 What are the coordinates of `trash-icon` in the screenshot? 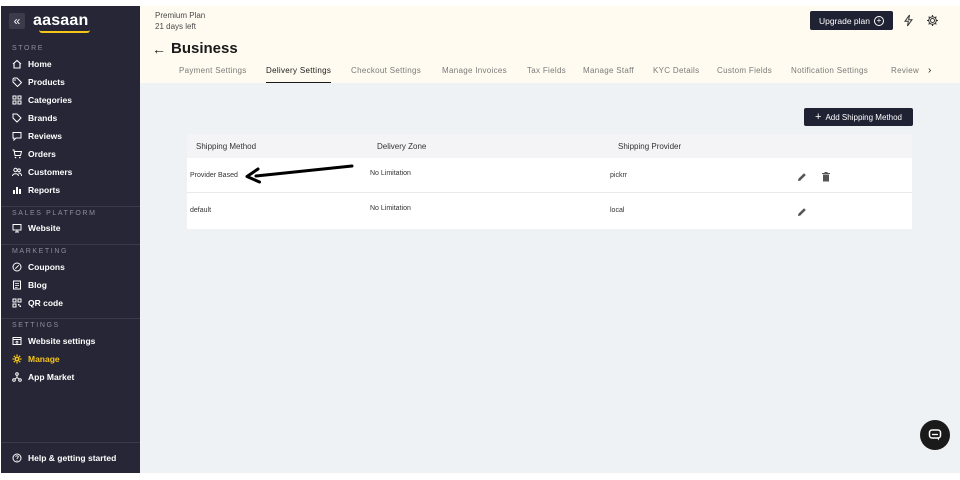 It's located at (826, 176).